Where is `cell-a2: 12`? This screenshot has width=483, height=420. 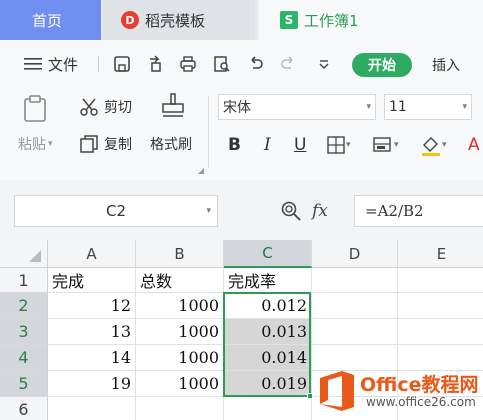 cell-a2: 12 is located at coordinates (92, 306).